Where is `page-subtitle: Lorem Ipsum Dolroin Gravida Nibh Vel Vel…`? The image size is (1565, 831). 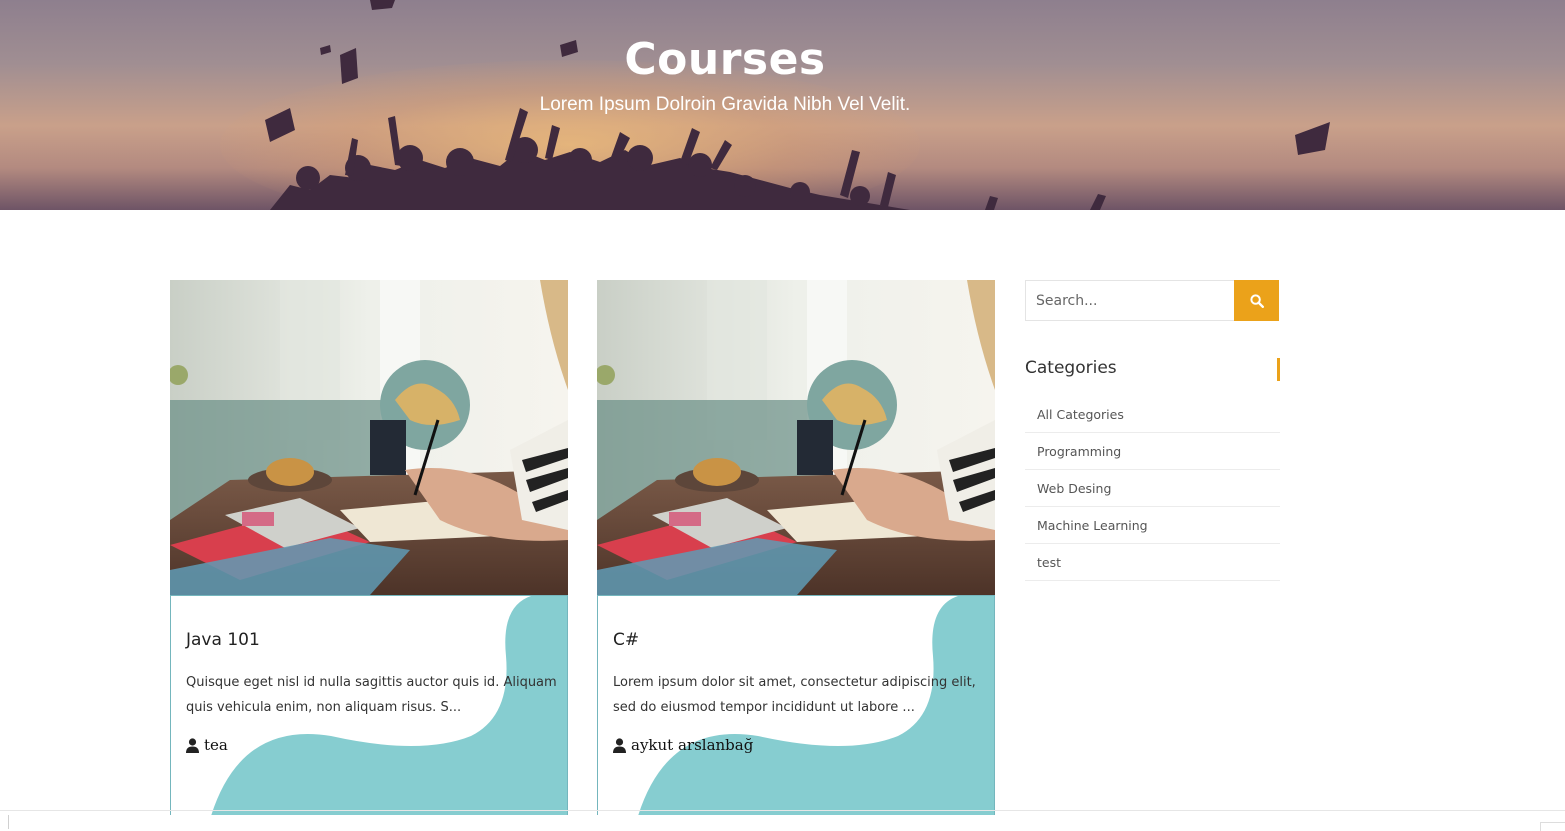
page-subtitle: Lorem Ipsum Dolroin Gravida Nibh Vel Vel… is located at coordinates (725, 104).